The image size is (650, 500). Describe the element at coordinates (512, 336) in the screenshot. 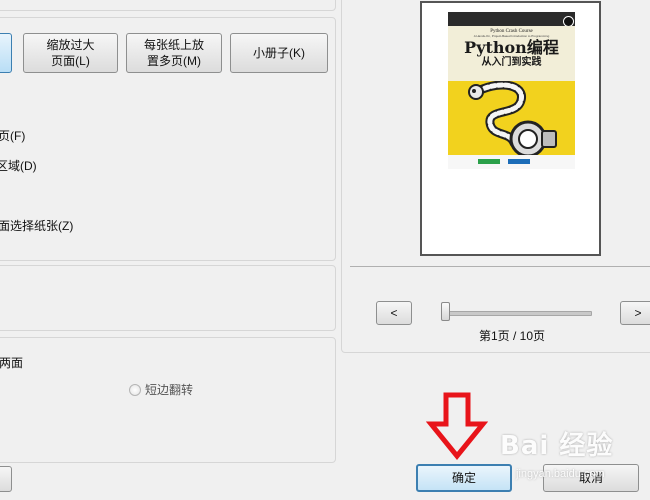

I see `page-indicator: 第1页 / 10页` at that location.